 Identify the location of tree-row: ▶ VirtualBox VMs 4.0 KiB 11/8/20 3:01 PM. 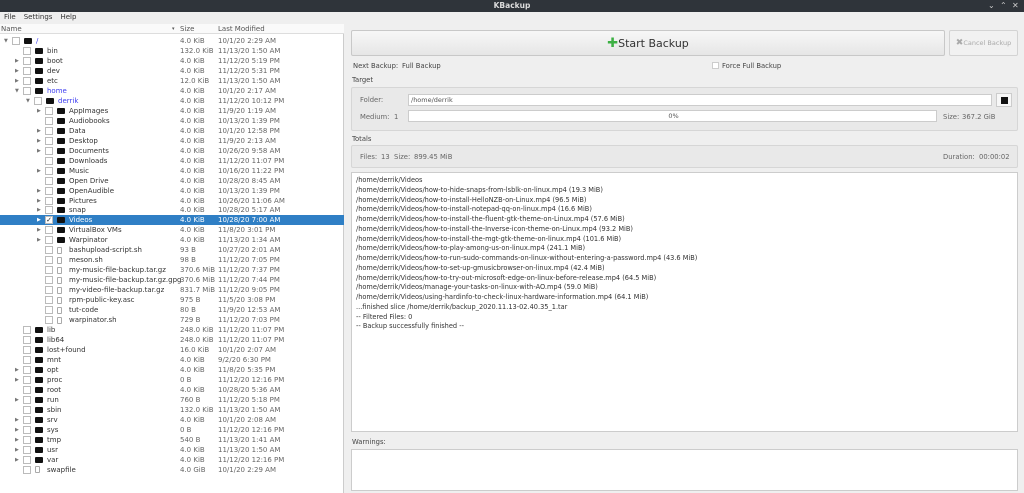
(172, 230).